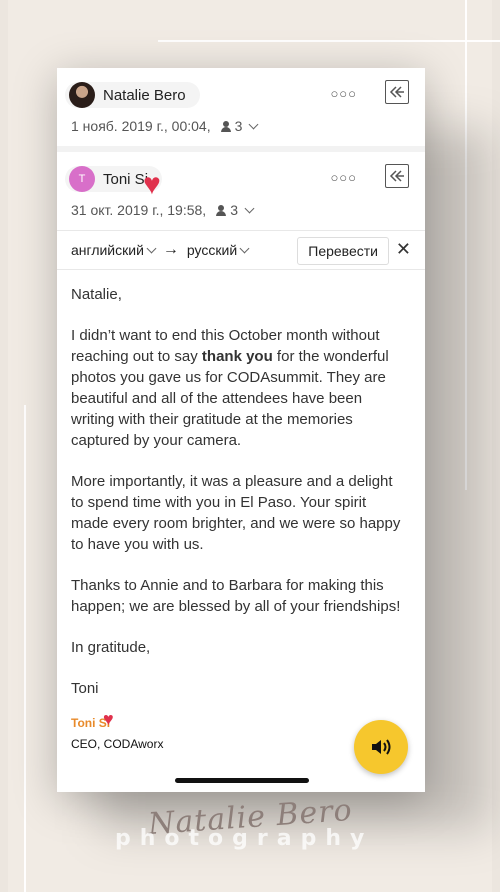 The height and width of the screenshot is (892, 500). What do you see at coordinates (244, 838) in the screenshot?
I see `watermark-subtitle: photography` at bounding box center [244, 838].